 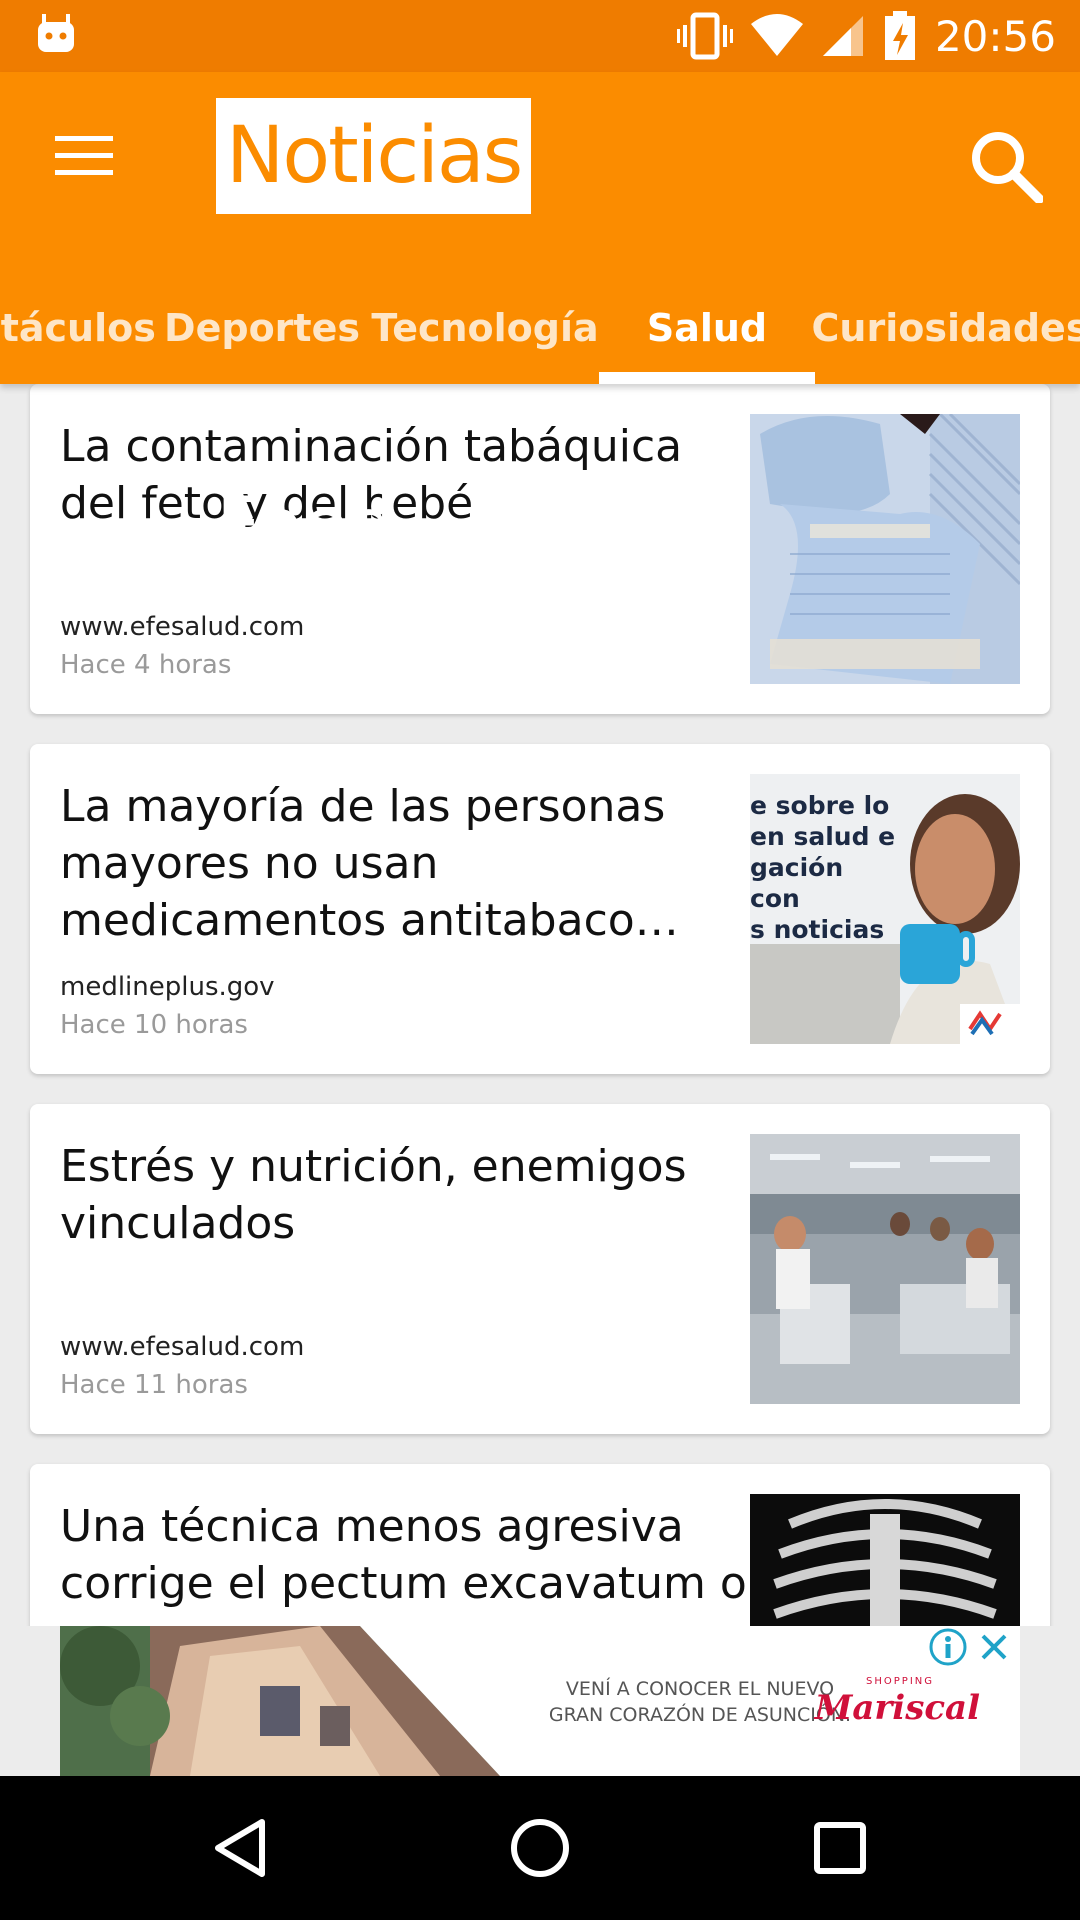 I want to click on system-nav-bar, so click(x=540, y=1848).